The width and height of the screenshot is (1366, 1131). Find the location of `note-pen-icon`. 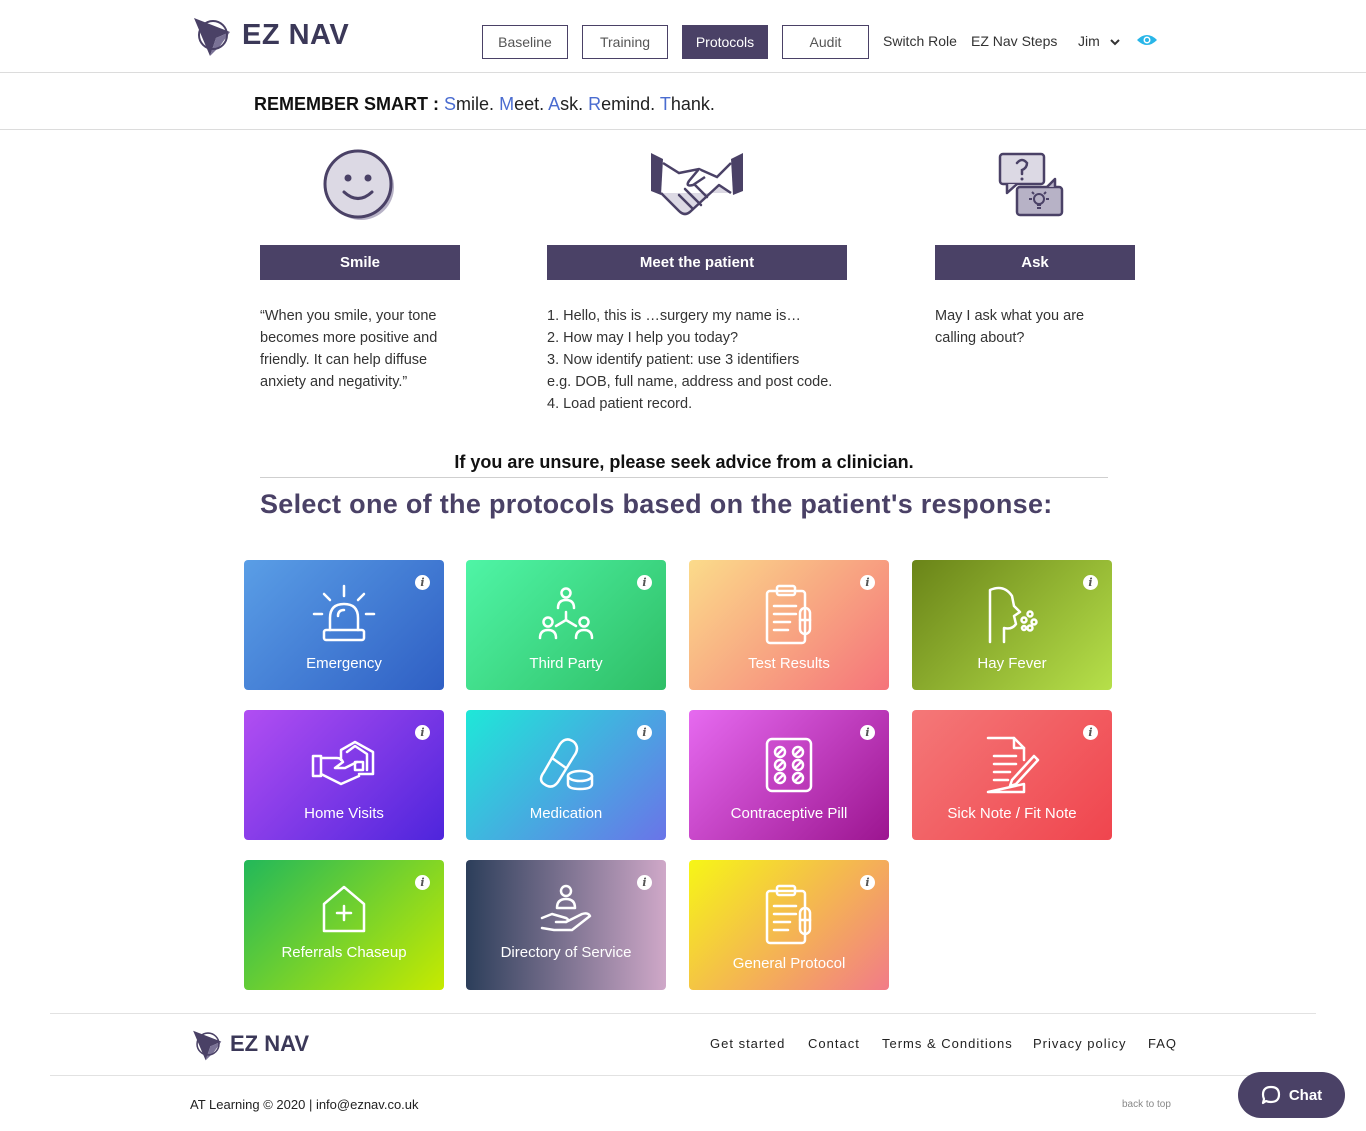

note-pen-icon is located at coordinates (1013, 765).